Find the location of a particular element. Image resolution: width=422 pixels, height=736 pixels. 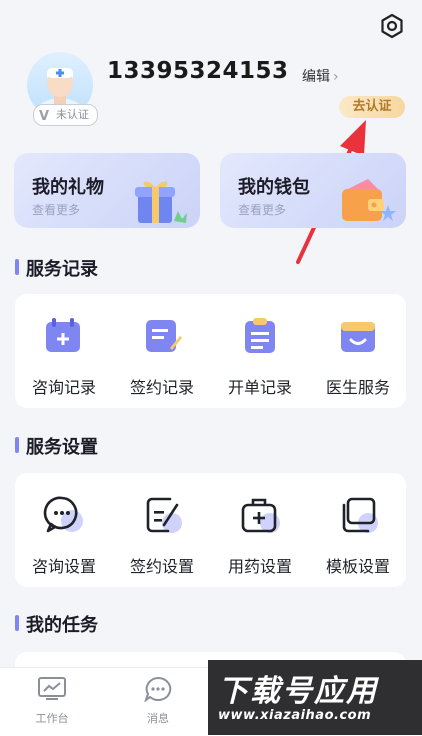

doctor-service-label: 医生服务 is located at coordinates (357, 387).